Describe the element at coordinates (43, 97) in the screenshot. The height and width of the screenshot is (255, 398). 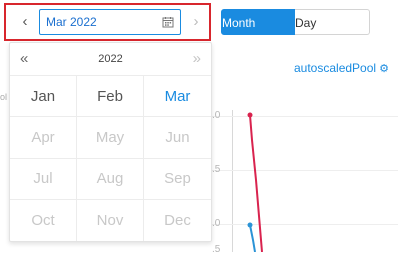
I see `month-cell-jan: Jan` at that location.